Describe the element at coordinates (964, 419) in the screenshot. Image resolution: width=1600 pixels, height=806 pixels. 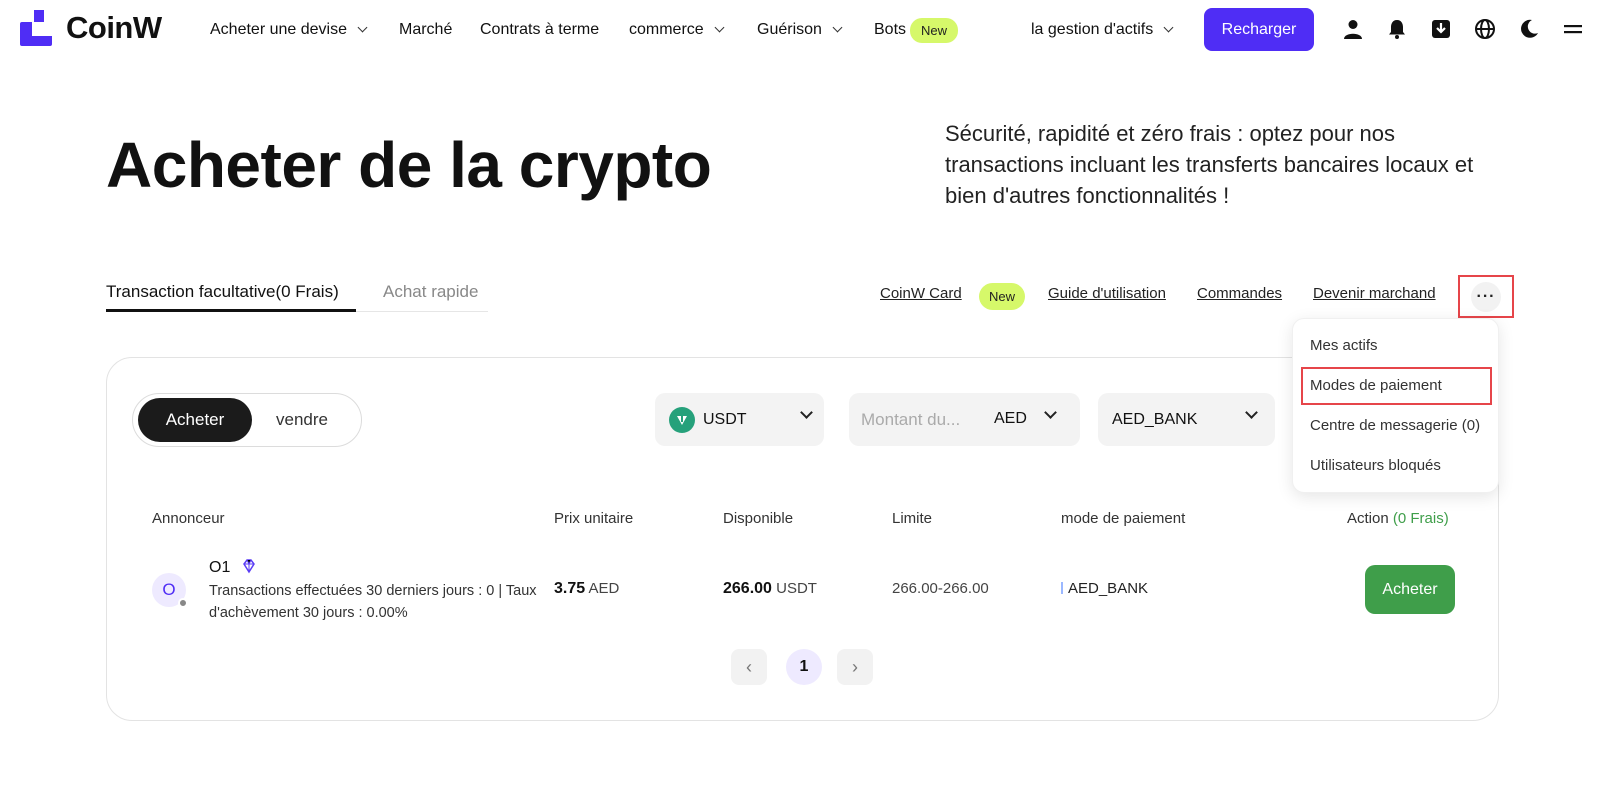
I see `amount-input: Montant du... AED` at that location.